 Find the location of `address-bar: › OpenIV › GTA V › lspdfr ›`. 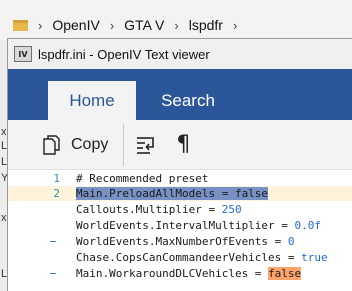

address-bar: › OpenIV › GTA V › lspdfr › is located at coordinates (176, 25).